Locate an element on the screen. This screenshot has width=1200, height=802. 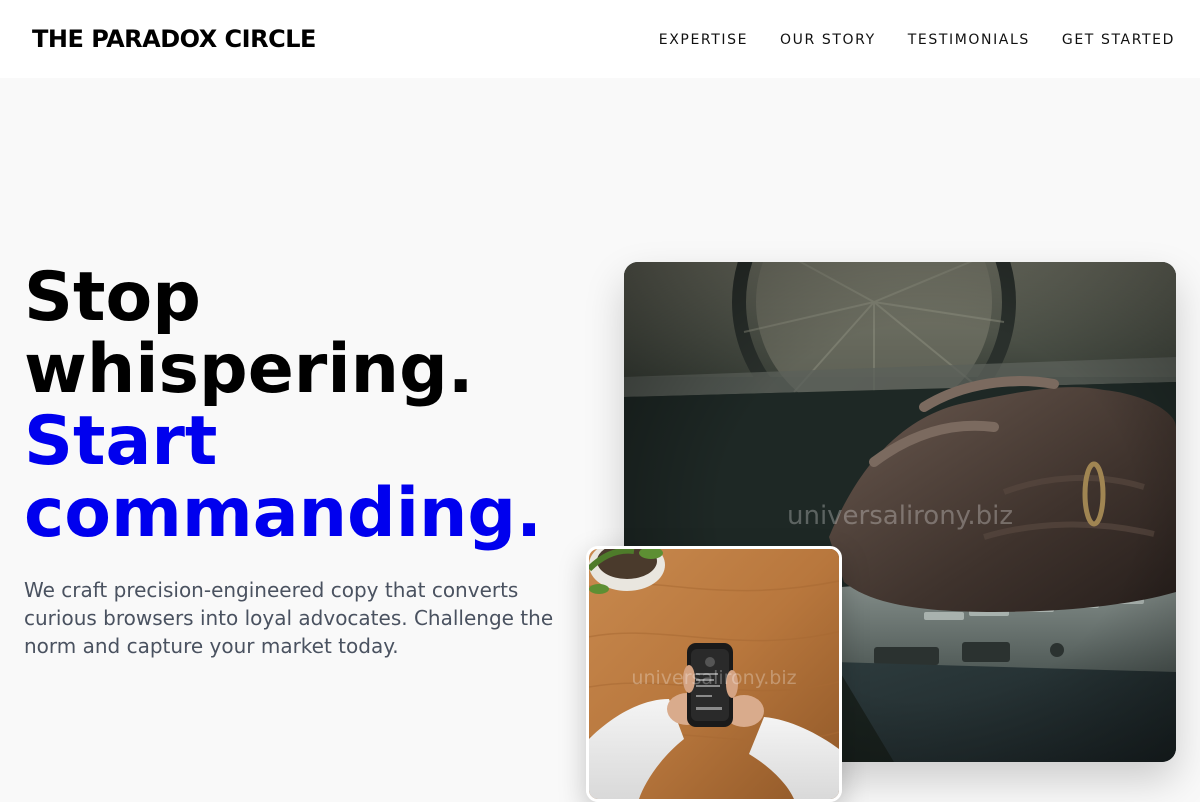
nav-link-expertise: EXPERTISE is located at coordinates (703, 40).